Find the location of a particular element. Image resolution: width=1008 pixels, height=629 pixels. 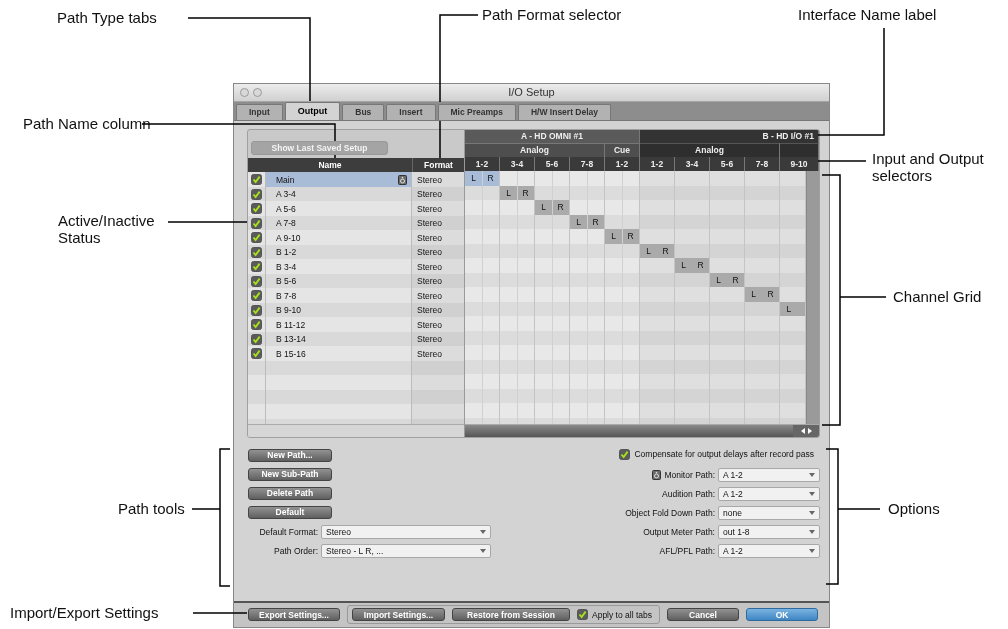

right-arrow-icon is located at coordinates (809, 430).